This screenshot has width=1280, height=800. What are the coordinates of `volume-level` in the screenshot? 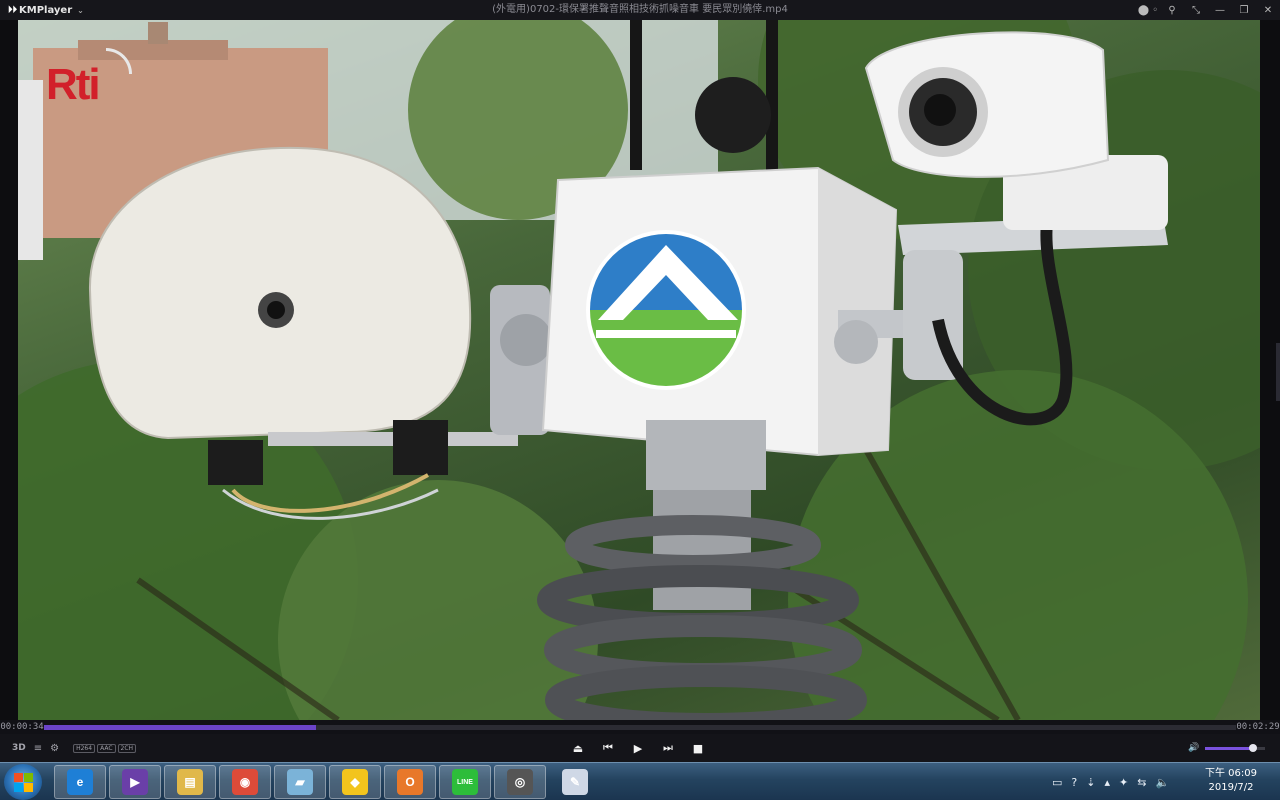 It's located at (1229, 748).